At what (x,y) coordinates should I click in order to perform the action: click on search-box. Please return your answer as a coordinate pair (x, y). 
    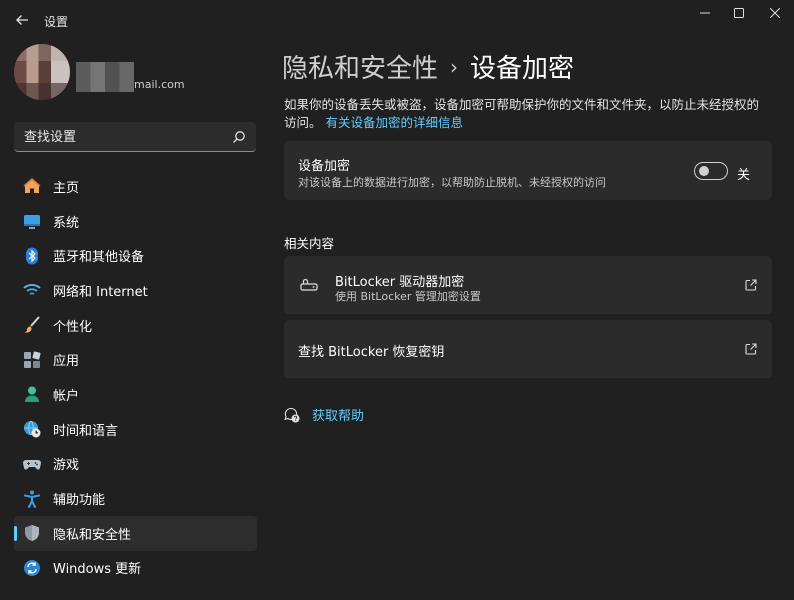
    Looking at the image, I should click on (135, 137).